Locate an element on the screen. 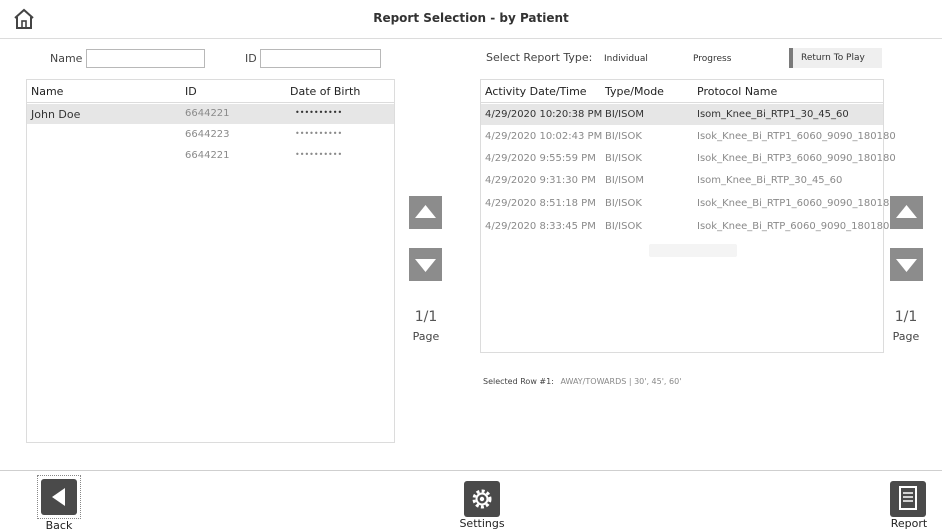 The width and height of the screenshot is (942, 532). patient-page-up-button is located at coordinates (425, 212).